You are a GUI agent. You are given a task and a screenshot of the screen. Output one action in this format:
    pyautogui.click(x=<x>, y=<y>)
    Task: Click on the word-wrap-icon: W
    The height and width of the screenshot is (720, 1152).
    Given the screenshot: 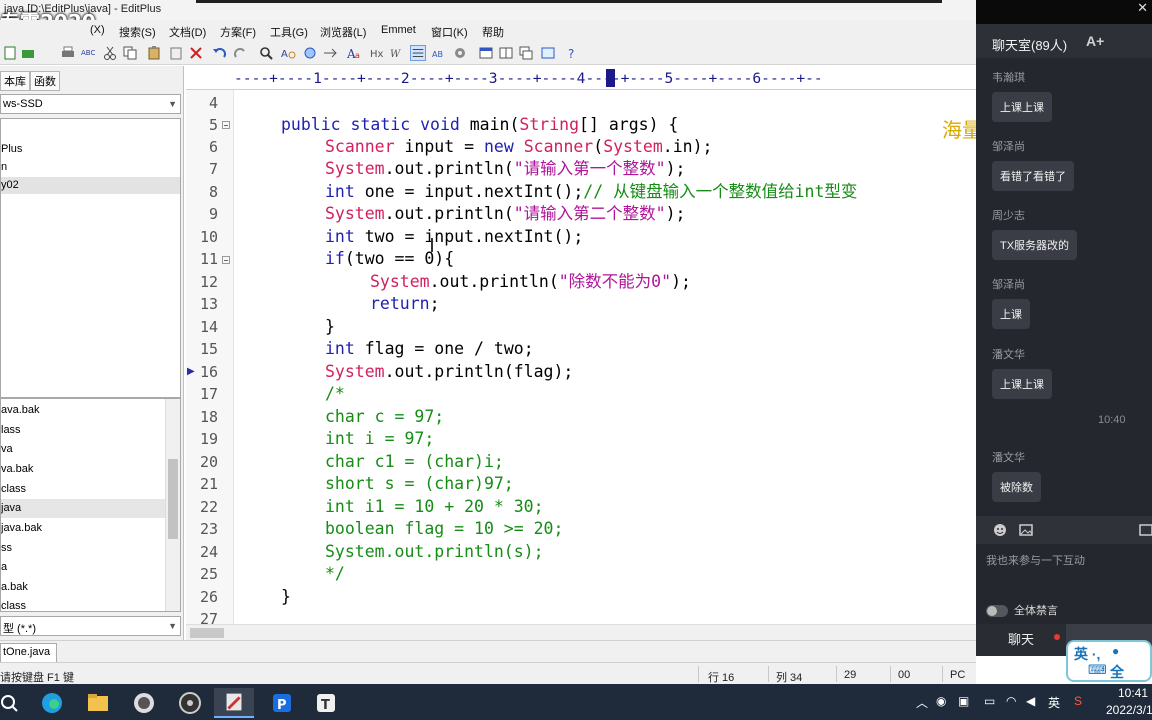 What is the action you would take?
    pyautogui.click(x=398, y=53)
    